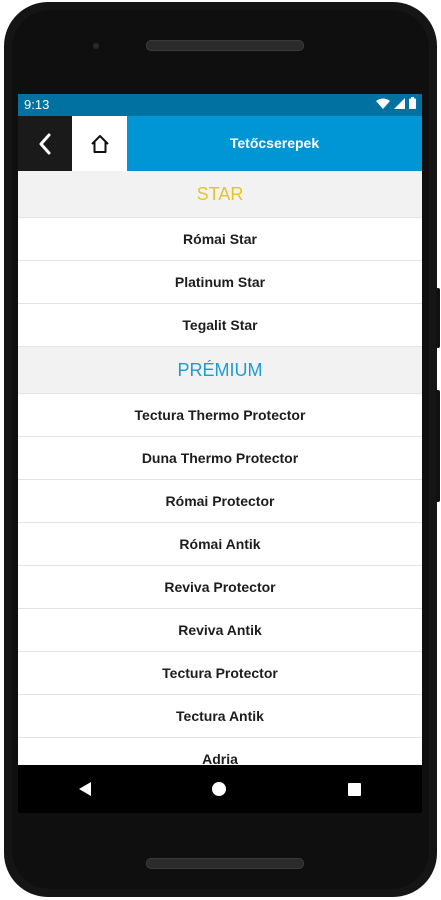 The height and width of the screenshot is (900, 441). I want to click on list-item: Reviva Protector, so click(220, 587).